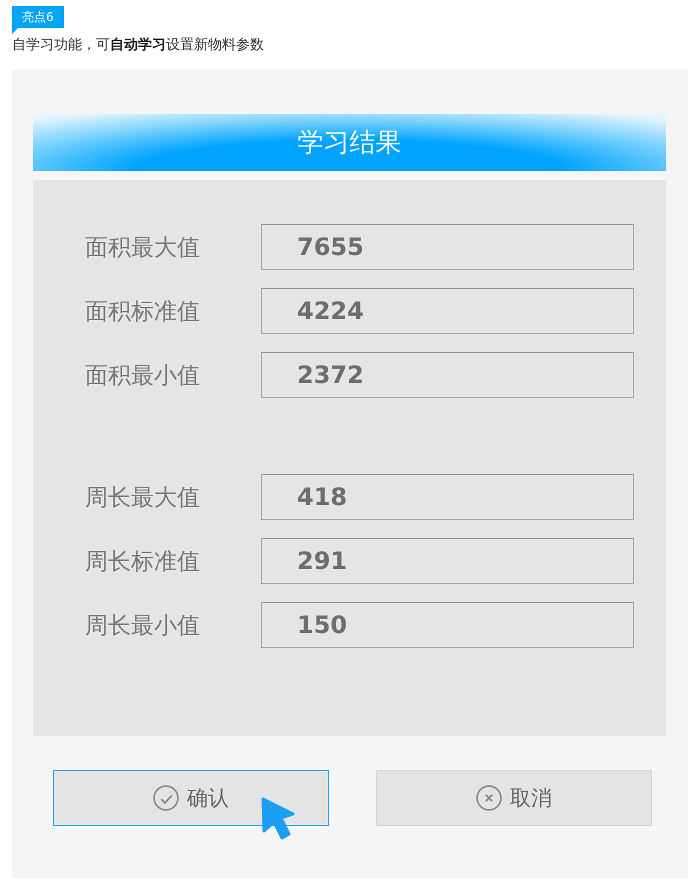  Describe the element at coordinates (143, 312) in the screenshot. I see `field-label: 面积标准值` at that location.